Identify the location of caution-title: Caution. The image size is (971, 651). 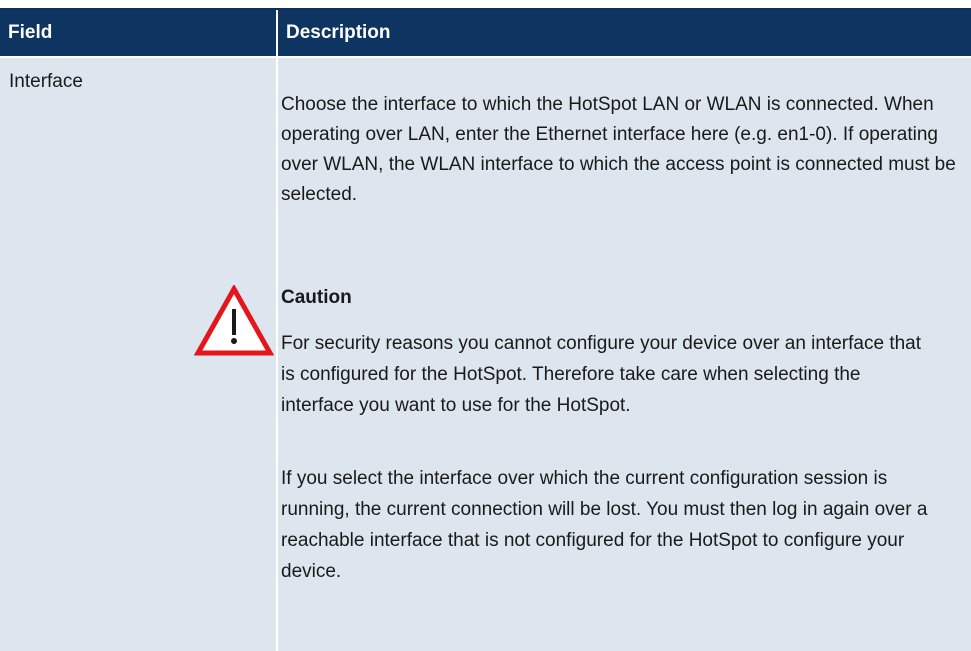
(316, 297).